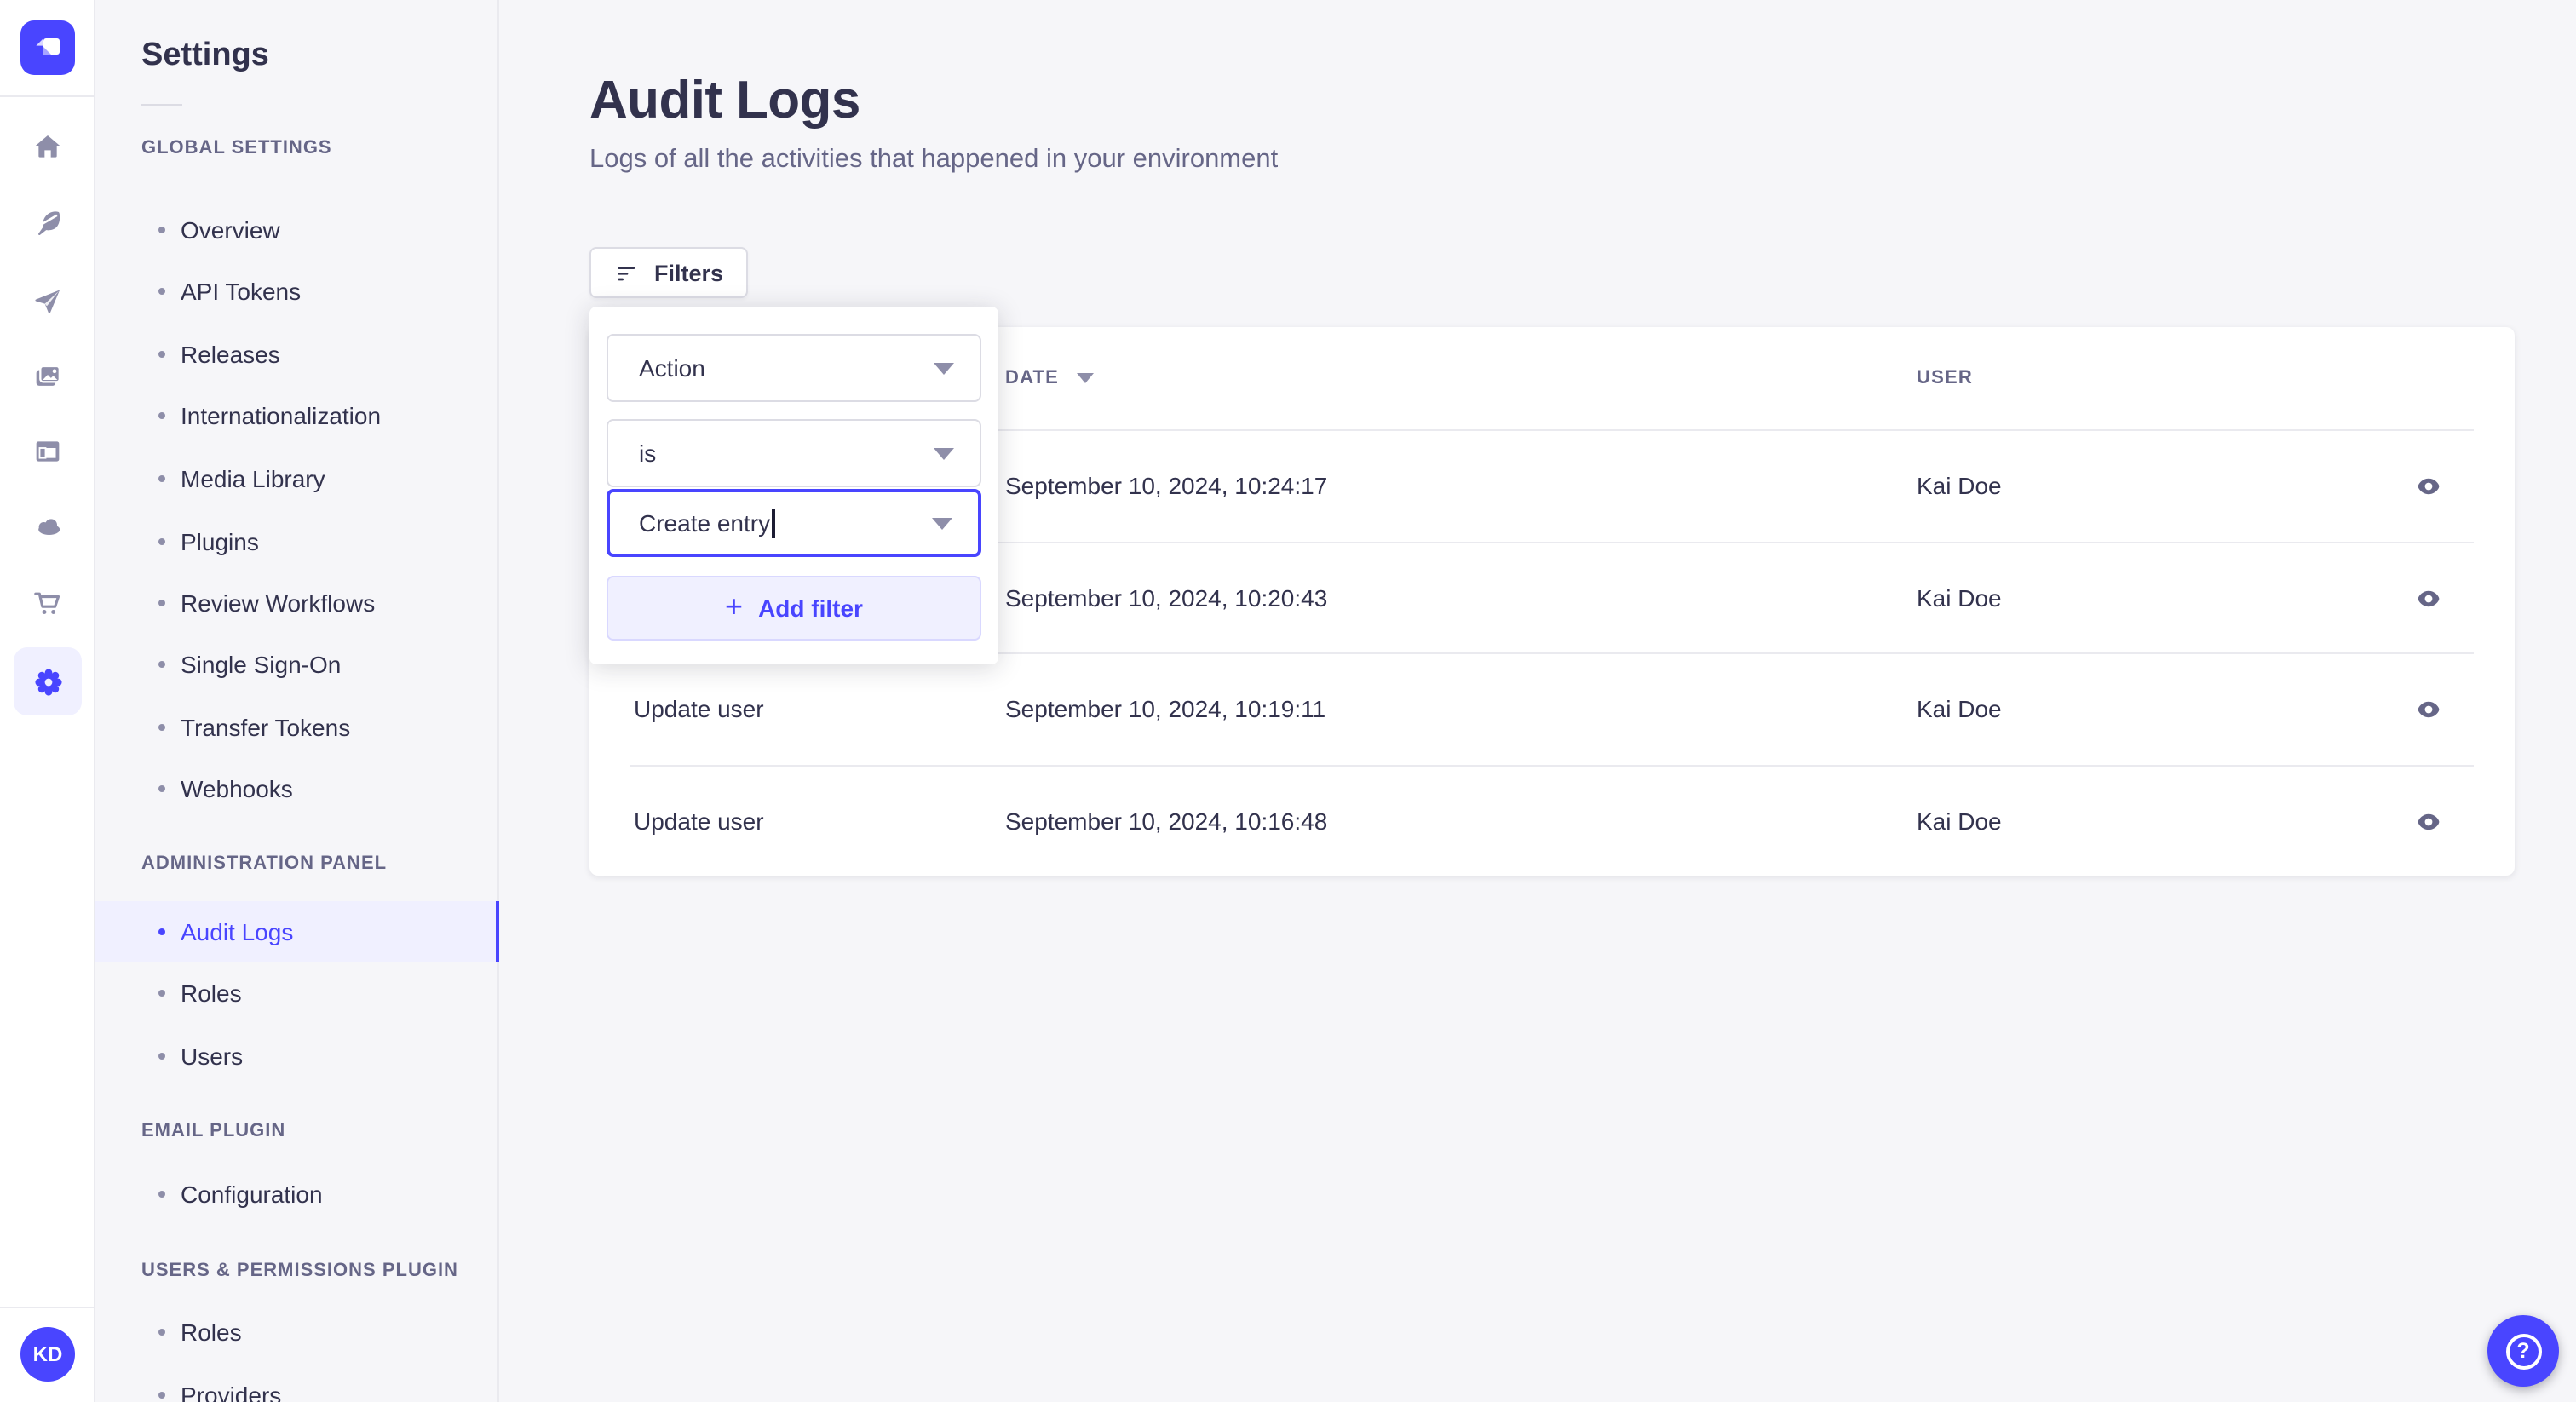  Describe the element at coordinates (205, 55) in the screenshot. I see `sidebar-title: Settings` at that location.